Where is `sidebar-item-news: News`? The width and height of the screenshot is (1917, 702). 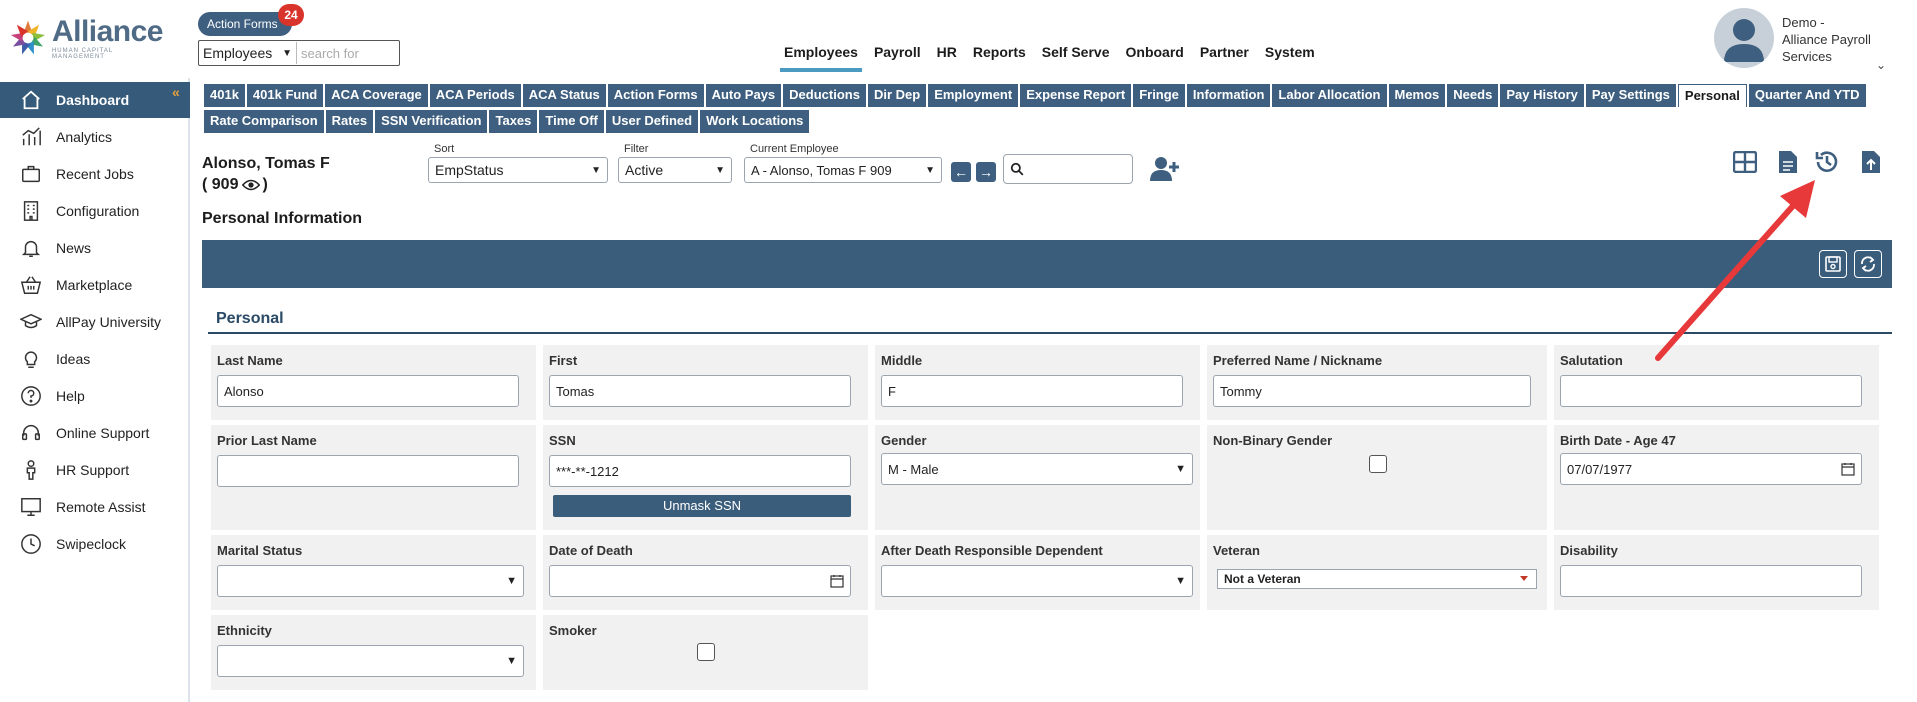
sidebar-item-news: News is located at coordinates (95, 248).